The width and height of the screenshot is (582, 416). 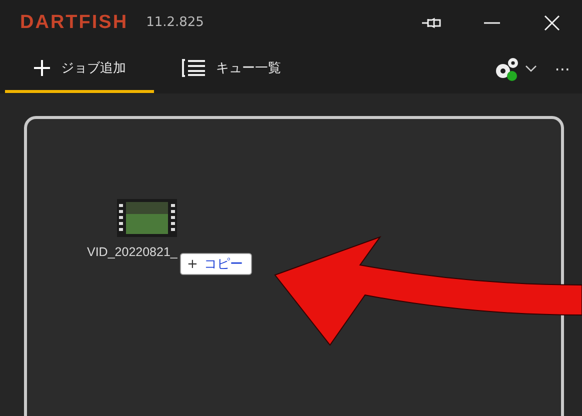 What do you see at coordinates (492, 23) in the screenshot?
I see `minimize-icon` at bounding box center [492, 23].